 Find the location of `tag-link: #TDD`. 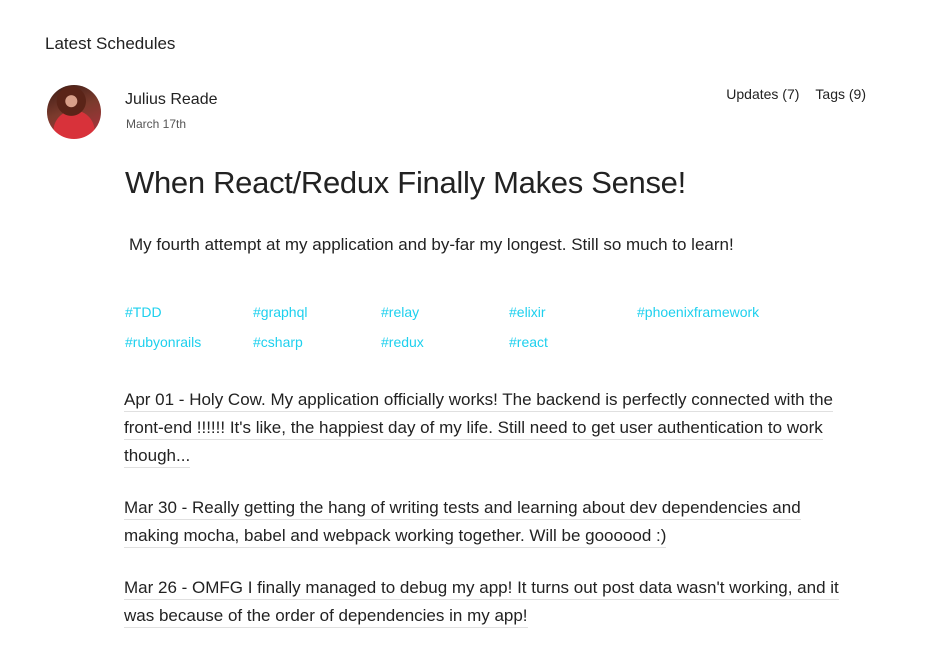

tag-link: #TDD is located at coordinates (189, 312).